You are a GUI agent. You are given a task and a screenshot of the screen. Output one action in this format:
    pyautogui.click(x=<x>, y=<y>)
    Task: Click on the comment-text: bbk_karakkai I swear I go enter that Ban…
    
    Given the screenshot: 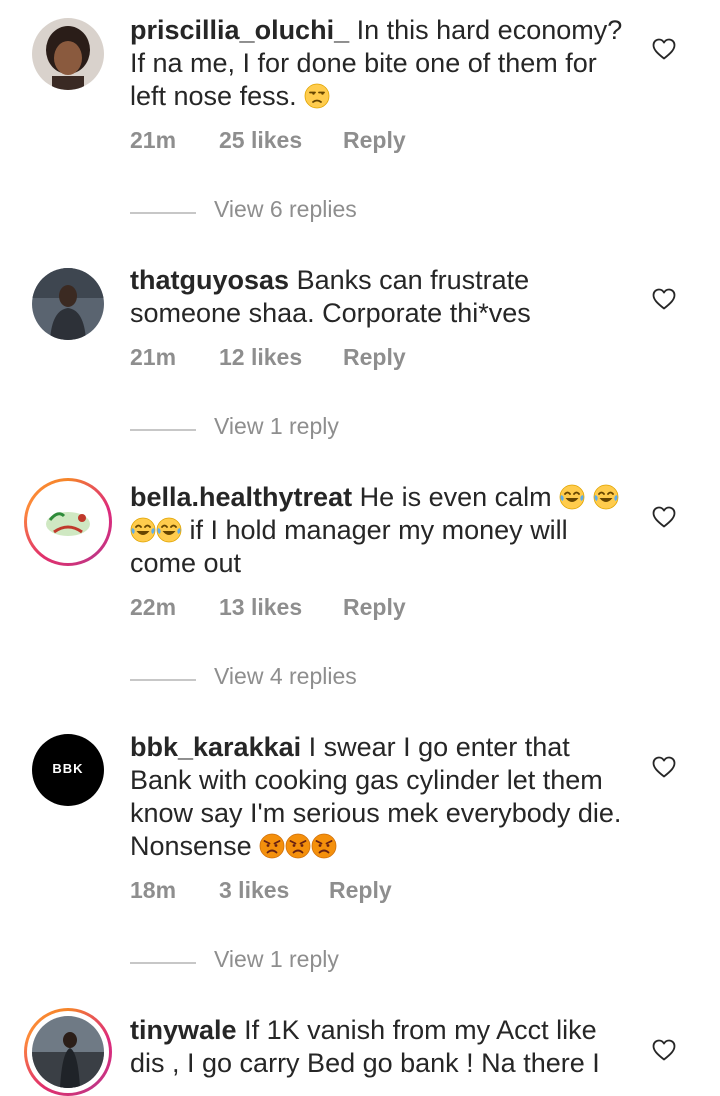 What is the action you would take?
    pyautogui.click(x=380, y=797)
    